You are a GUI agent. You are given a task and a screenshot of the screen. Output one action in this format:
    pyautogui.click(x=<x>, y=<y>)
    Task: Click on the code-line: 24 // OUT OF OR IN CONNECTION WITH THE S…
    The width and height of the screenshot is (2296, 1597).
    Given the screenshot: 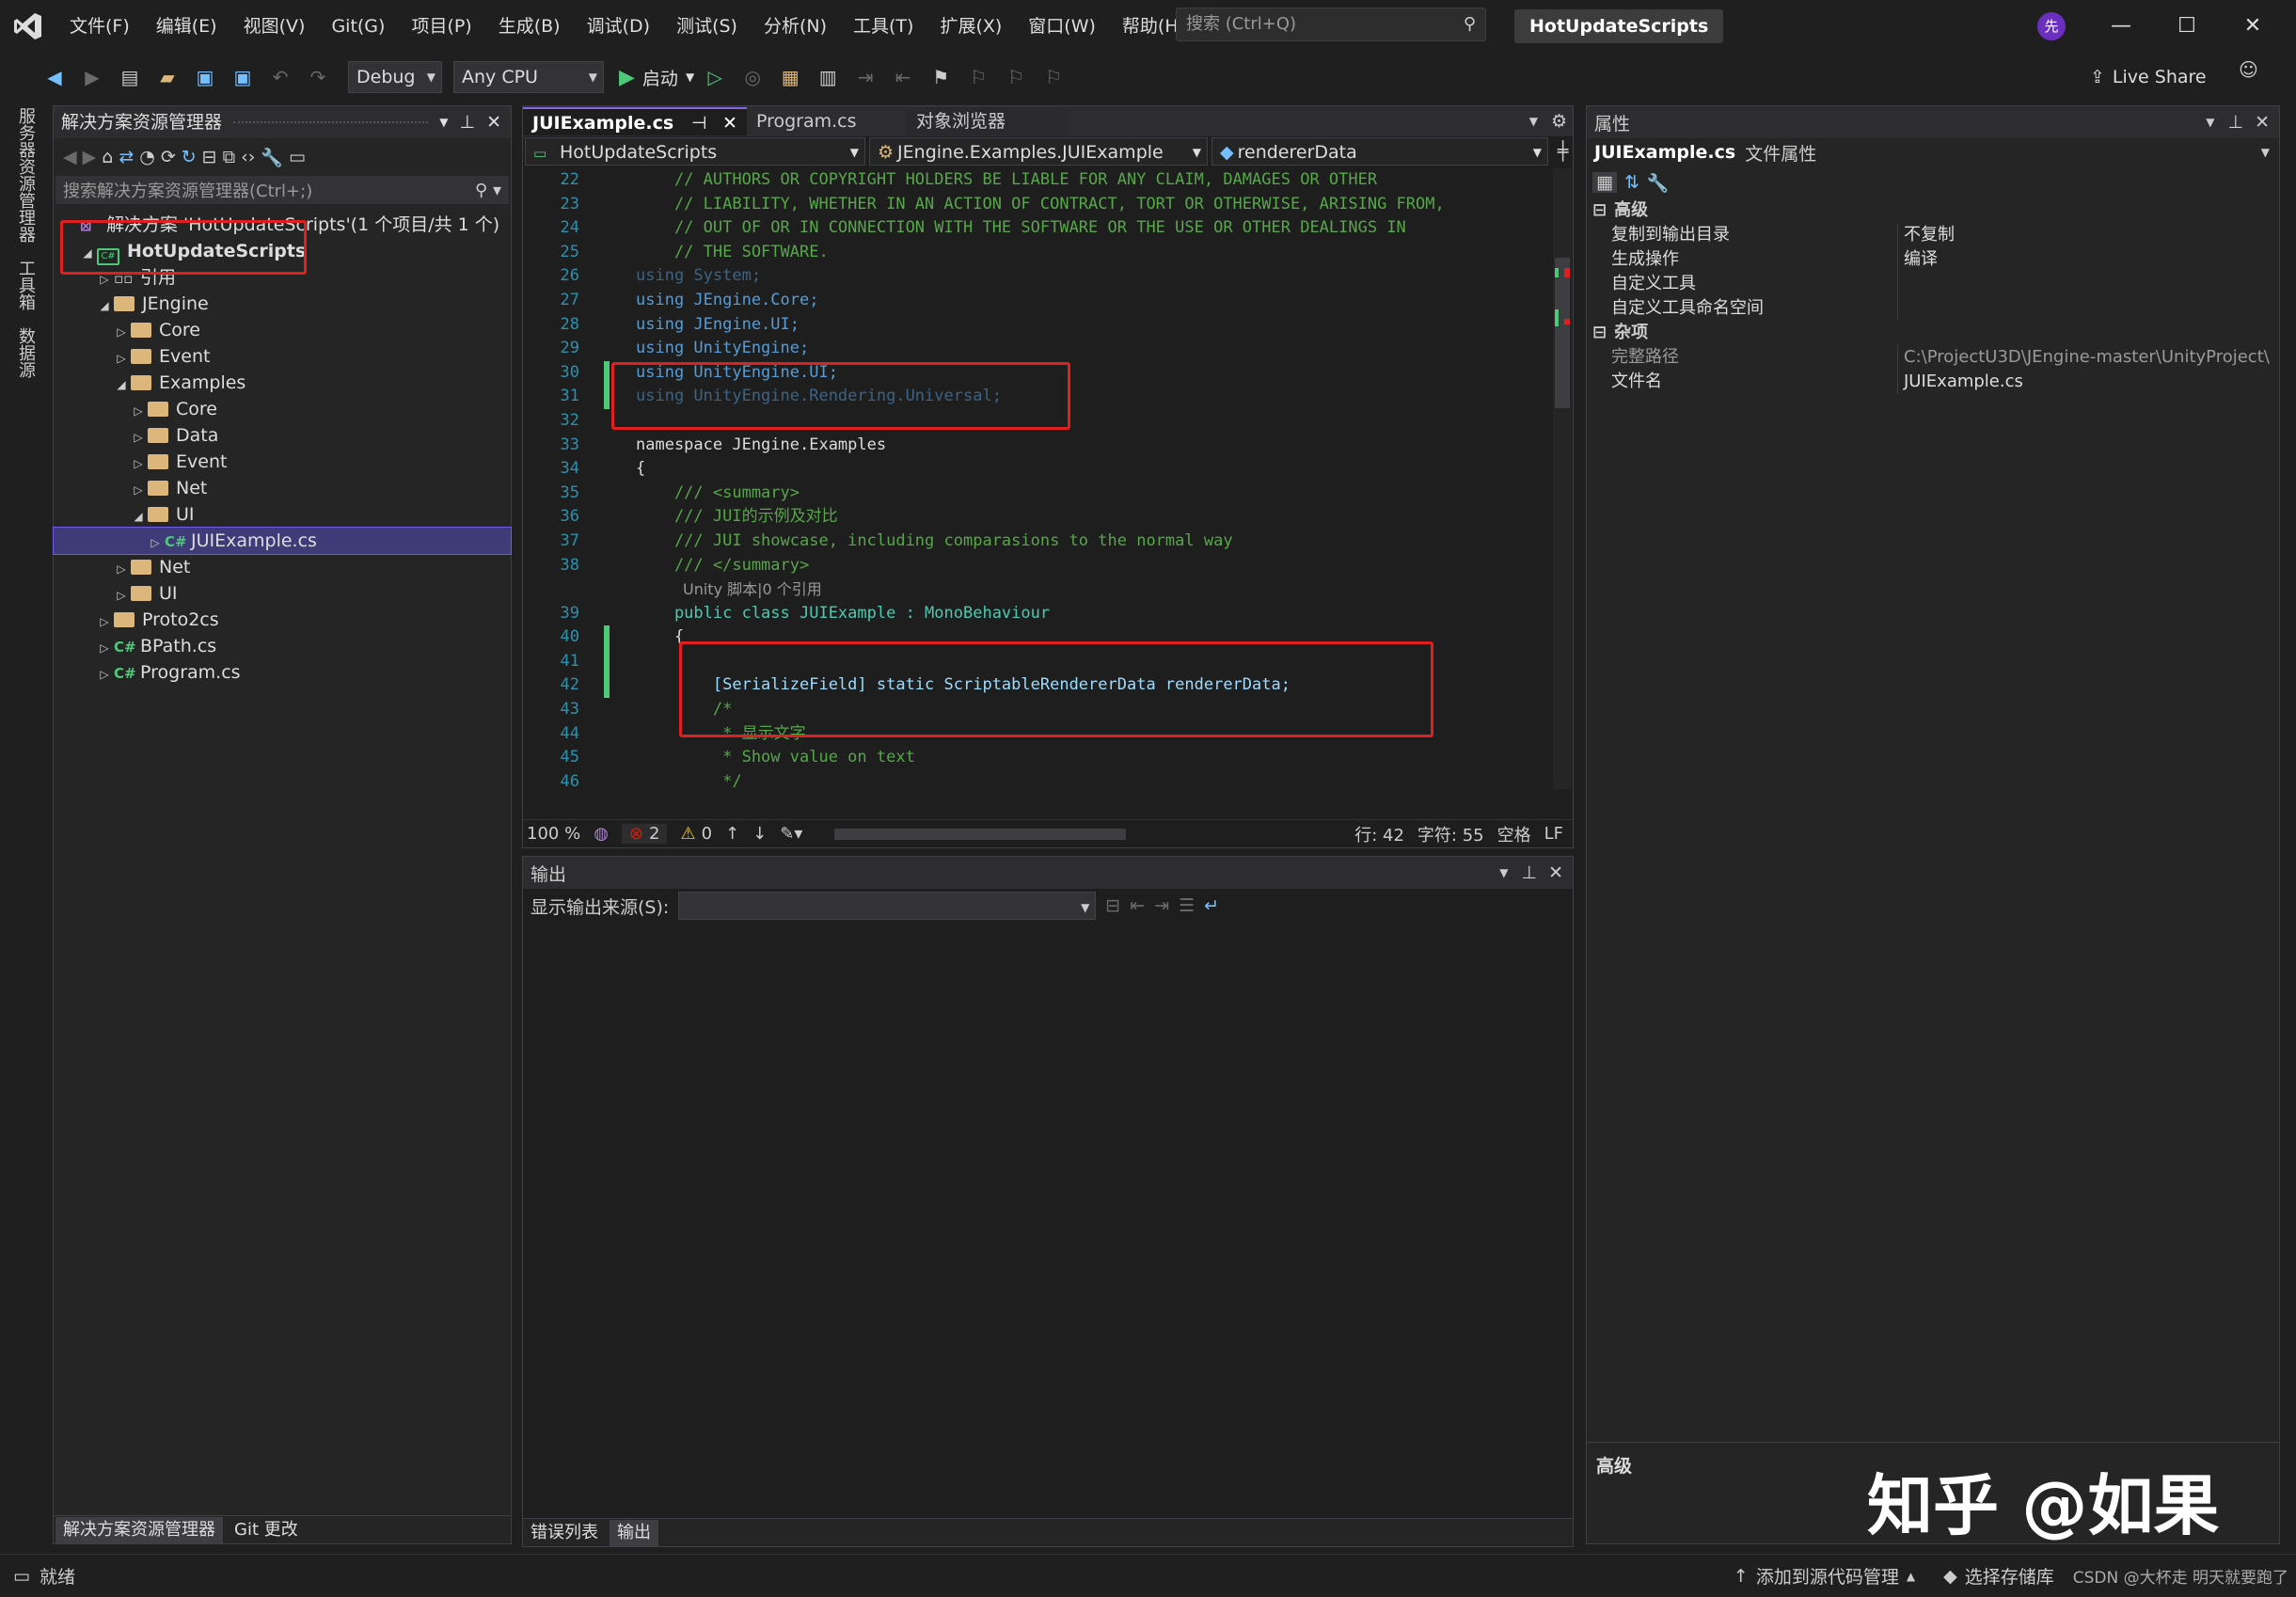 What is the action you would take?
    pyautogui.click(x=1048, y=228)
    